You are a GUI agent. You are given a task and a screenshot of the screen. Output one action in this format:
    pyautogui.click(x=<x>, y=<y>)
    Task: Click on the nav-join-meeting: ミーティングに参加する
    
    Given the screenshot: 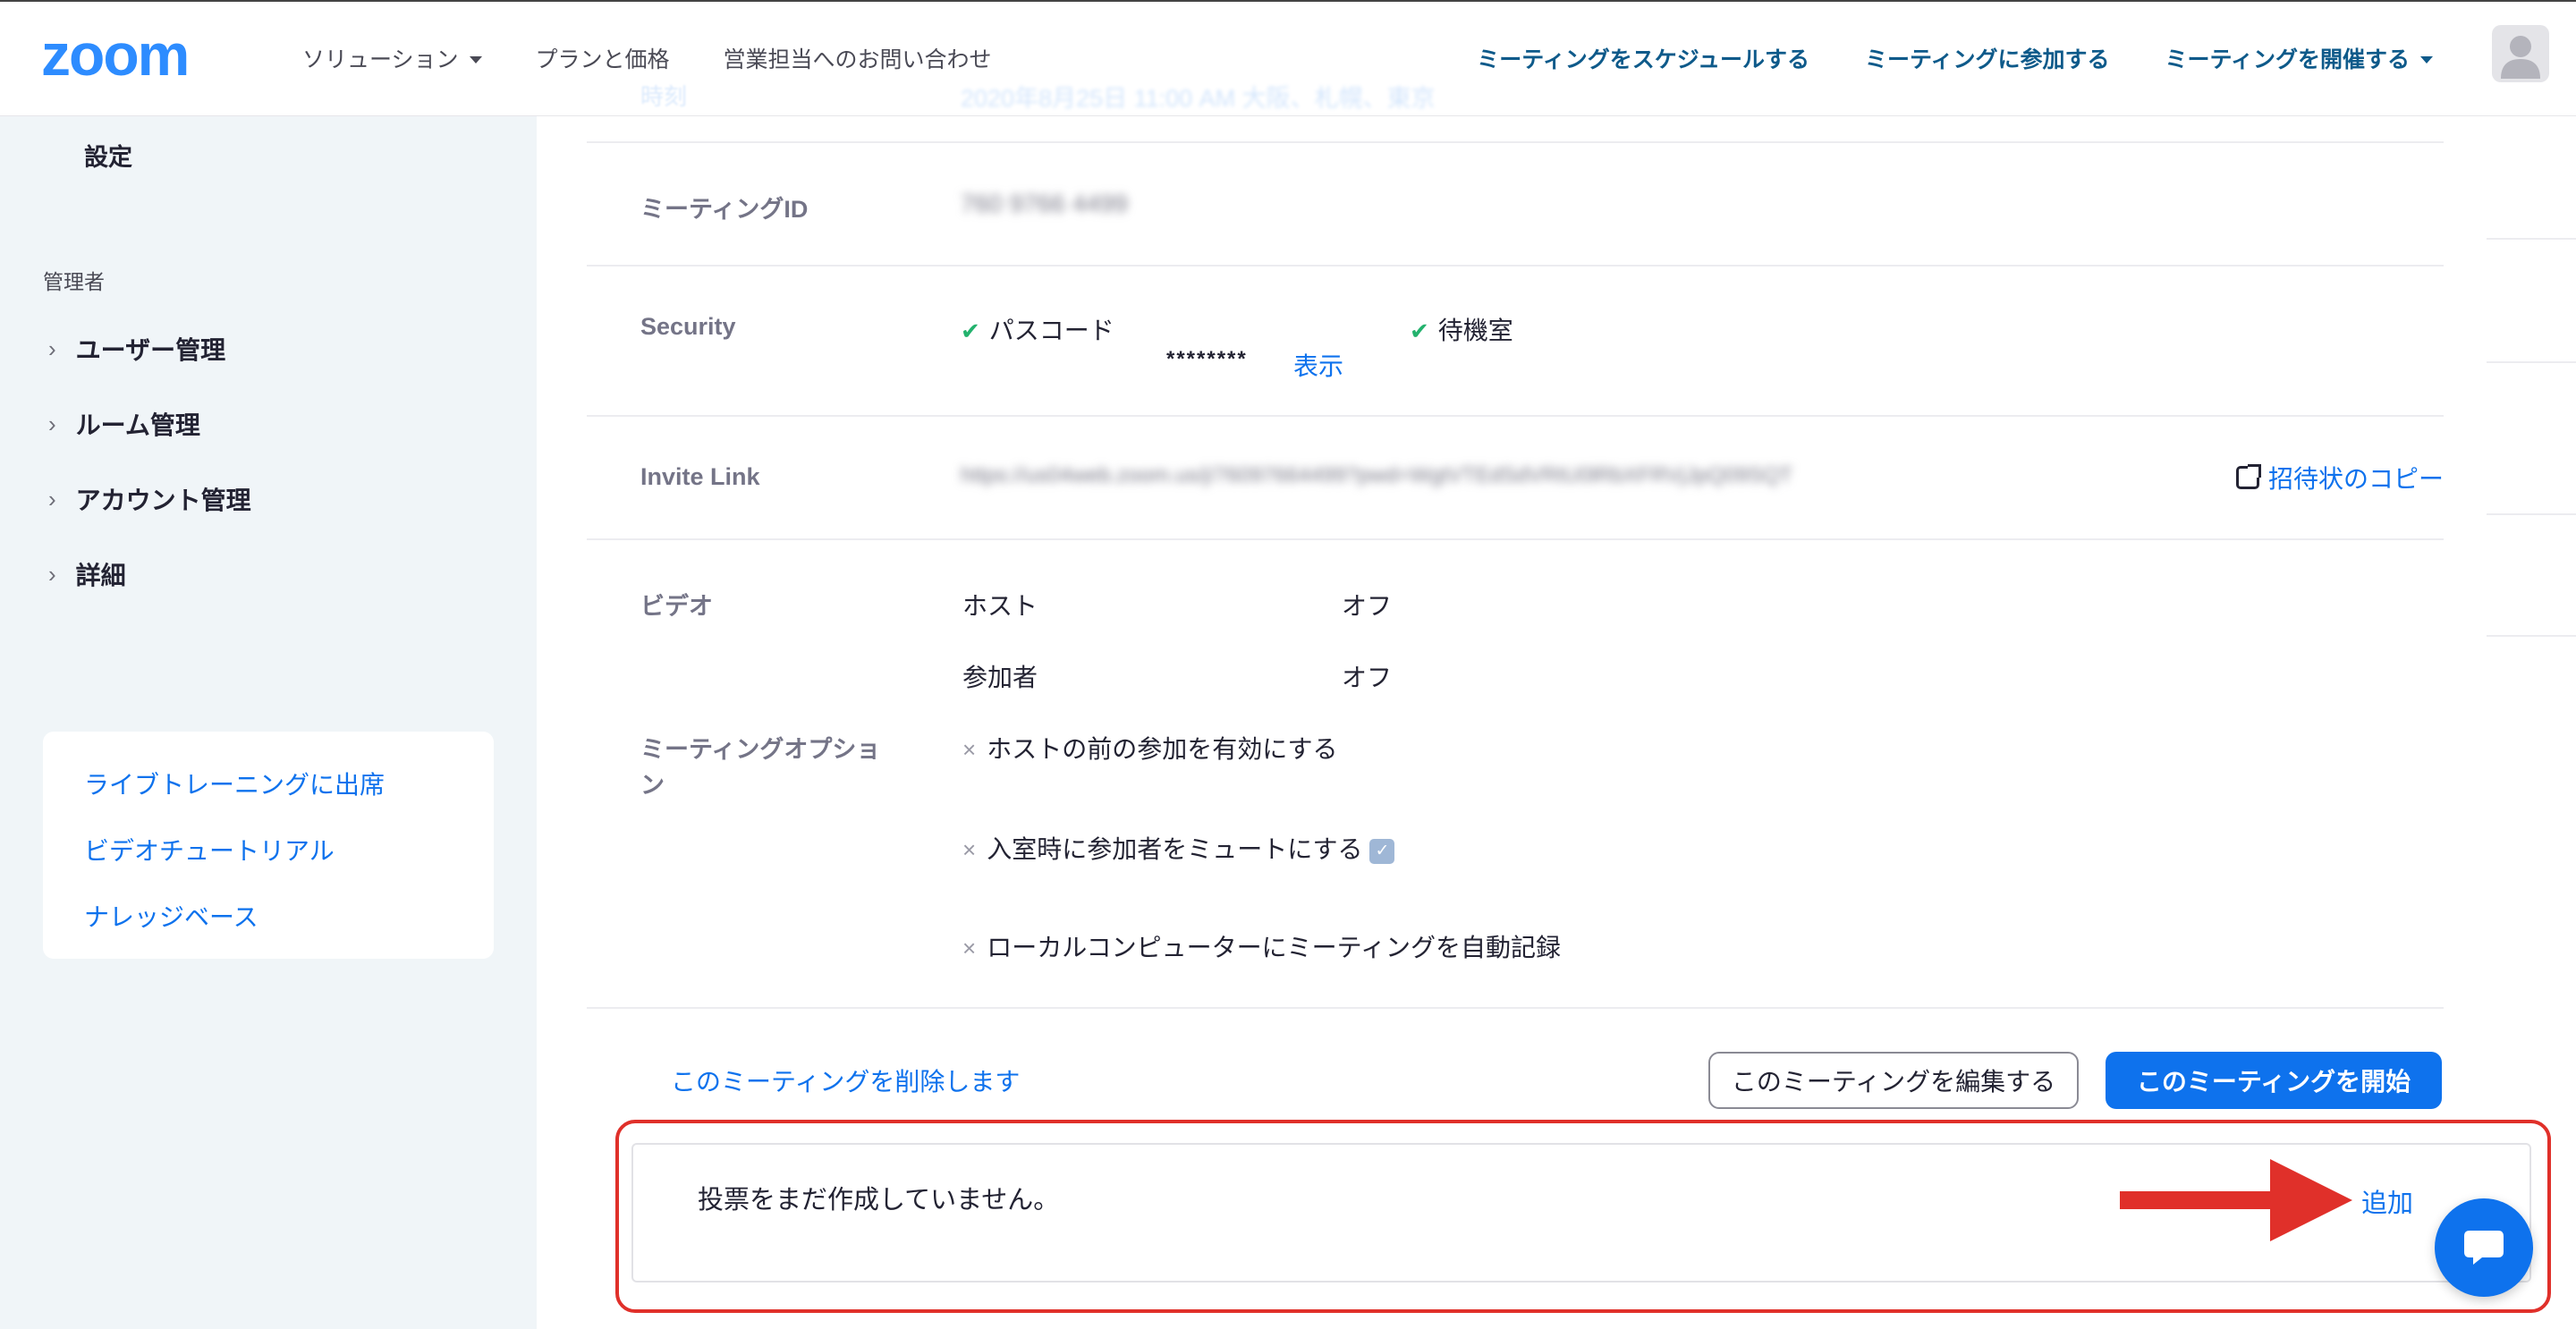 What is the action you would take?
    pyautogui.click(x=1987, y=58)
    